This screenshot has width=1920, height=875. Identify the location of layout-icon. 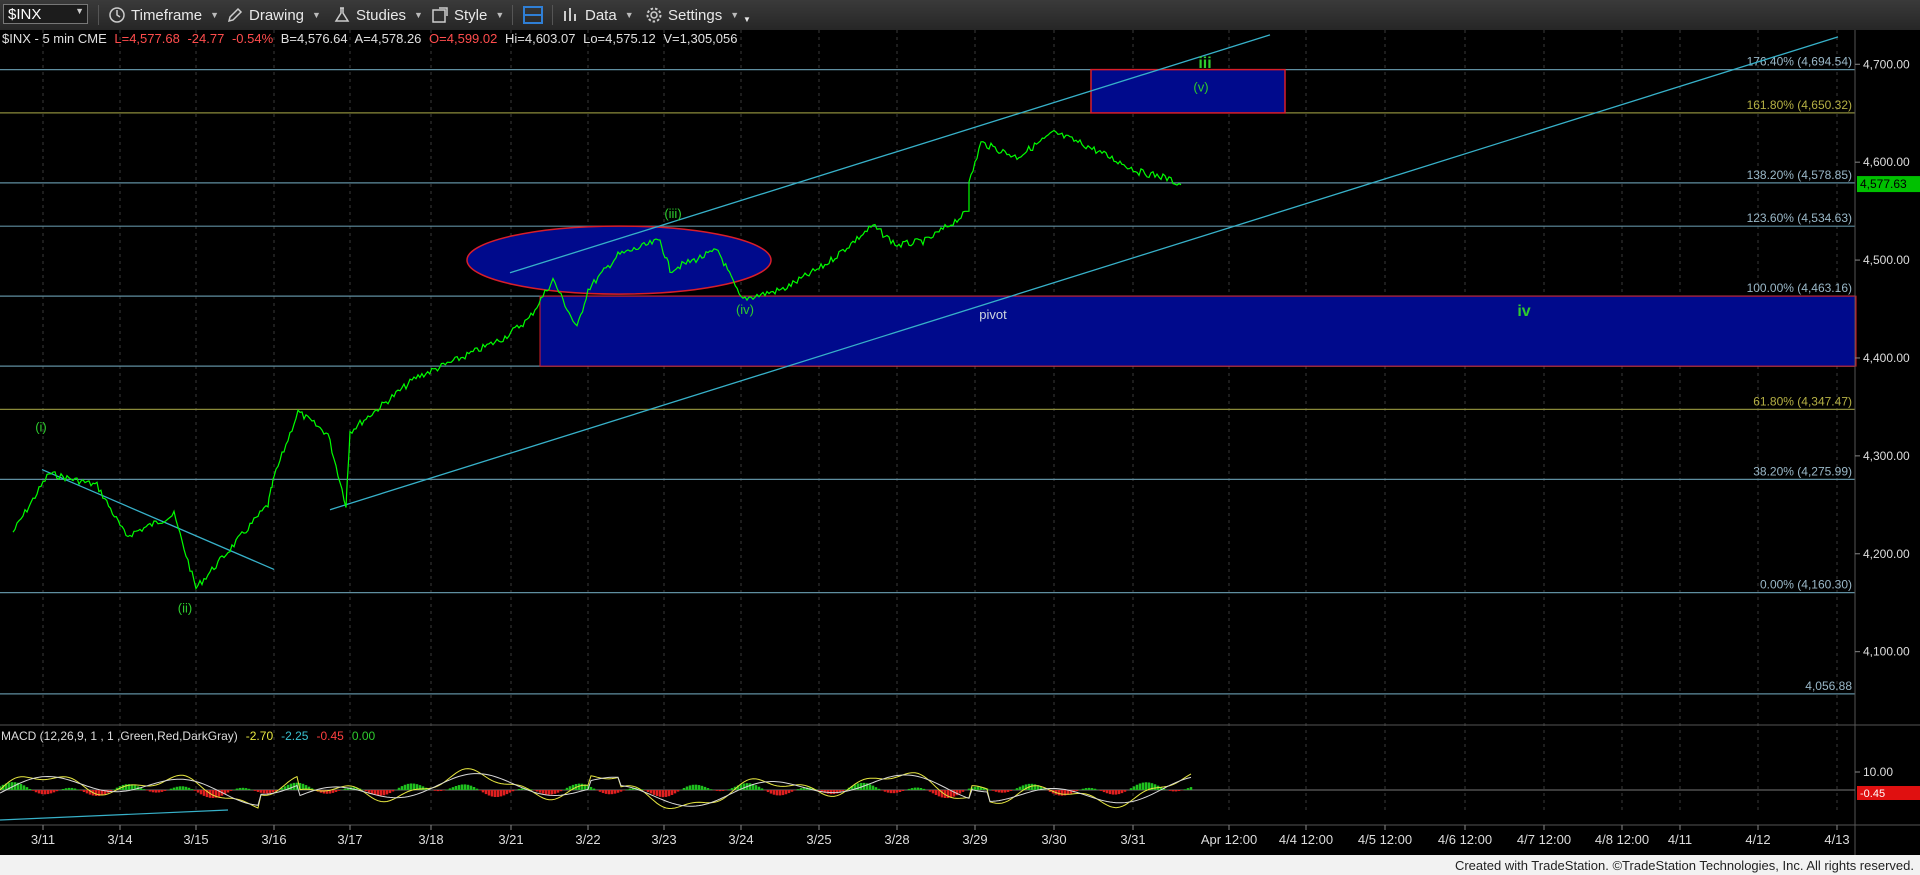
(533, 15).